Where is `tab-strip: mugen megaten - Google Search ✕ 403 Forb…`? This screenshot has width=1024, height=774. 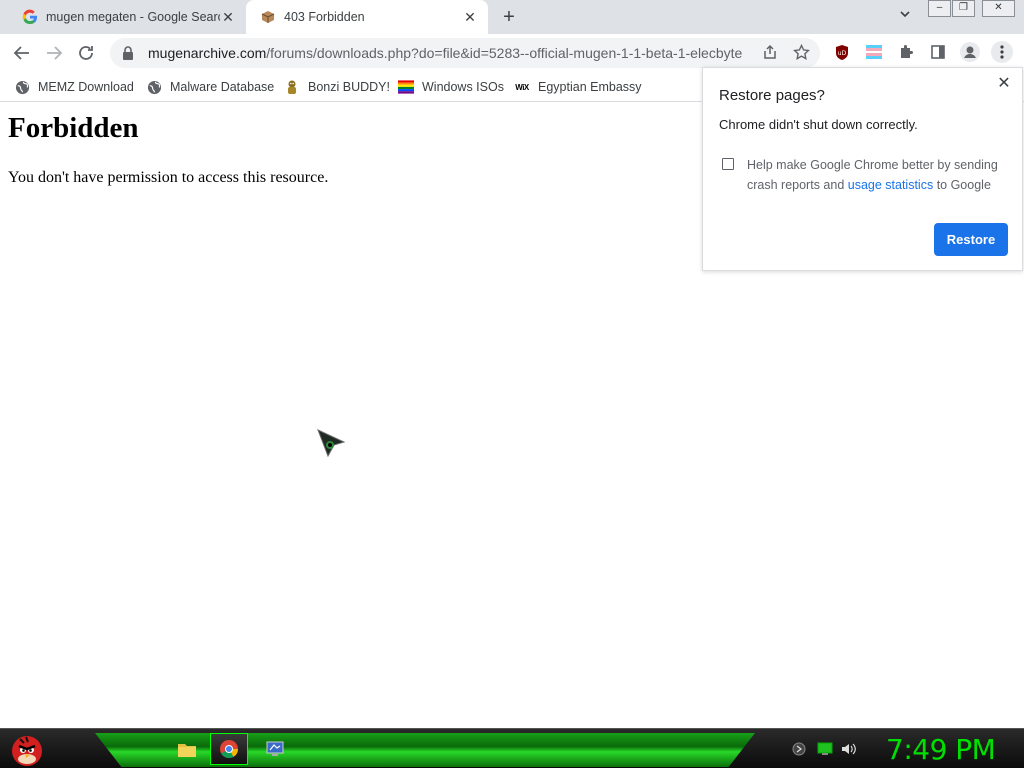
tab-strip: mugen megaten - Google Search ✕ 403 Forb… is located at coordinates (512, 17).